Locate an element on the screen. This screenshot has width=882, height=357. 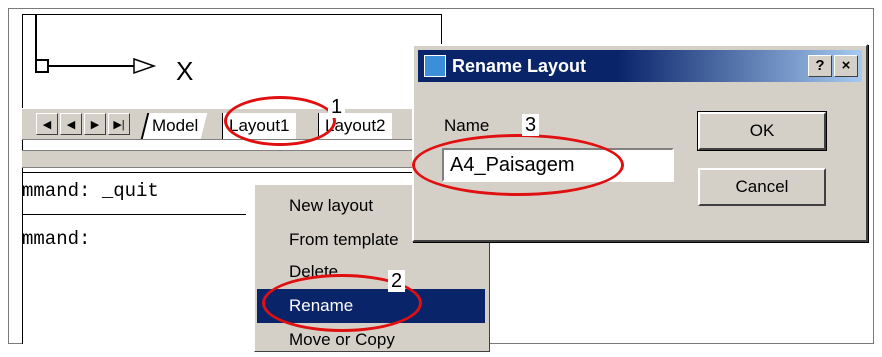
prev-tab-button: ◀ is located at coordinates (71, 124).